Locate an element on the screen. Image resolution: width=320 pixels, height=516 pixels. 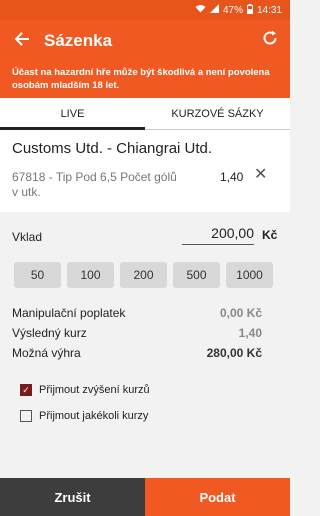
app-bar: Sázenka is located at coordinates (145, 41).